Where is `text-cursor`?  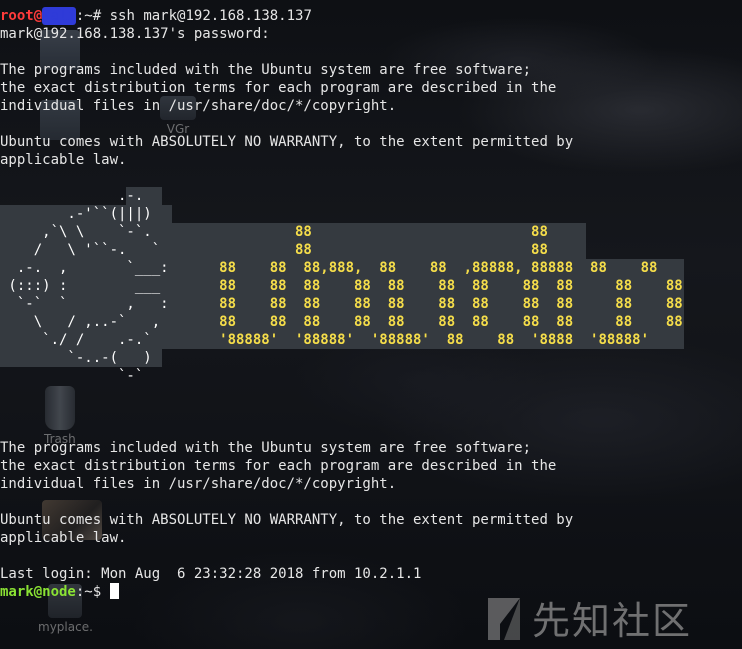
text-cursor is located at coordinates (114, 591).